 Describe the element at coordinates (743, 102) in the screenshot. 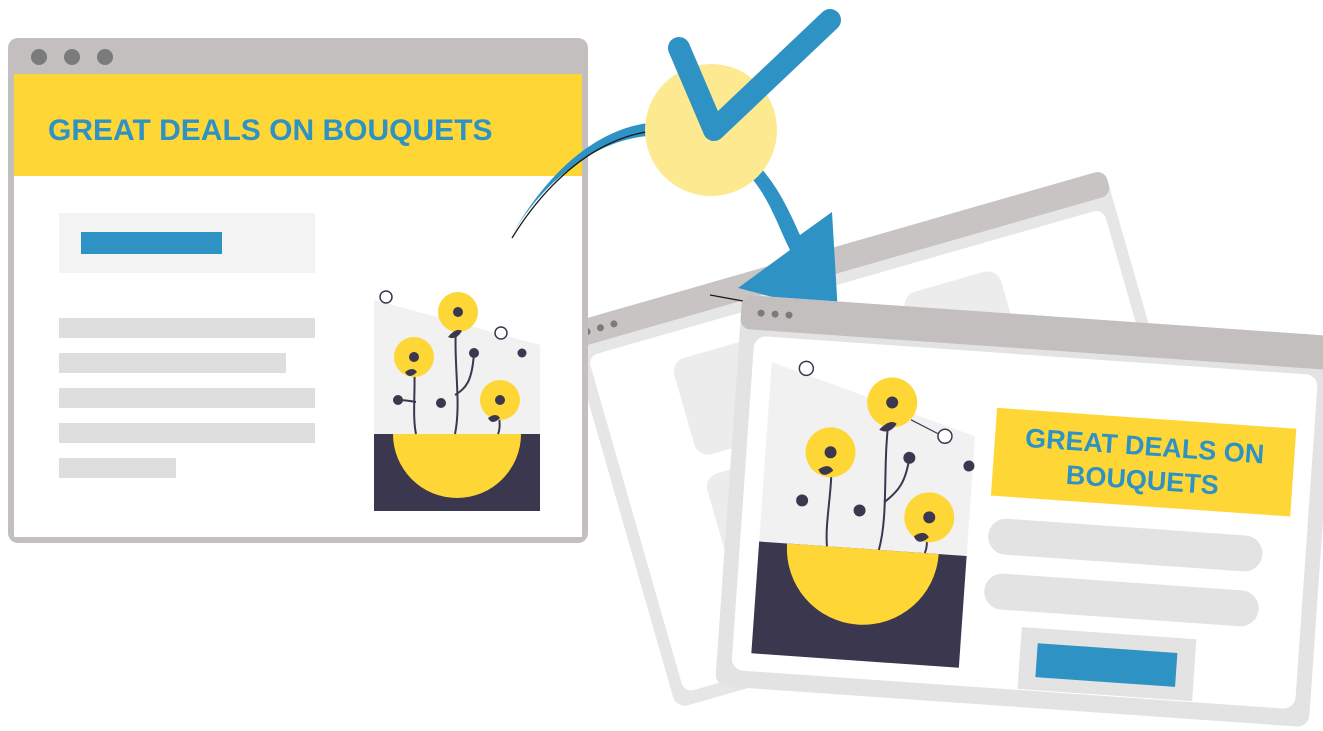

I see `checkmark-icon` at that location.